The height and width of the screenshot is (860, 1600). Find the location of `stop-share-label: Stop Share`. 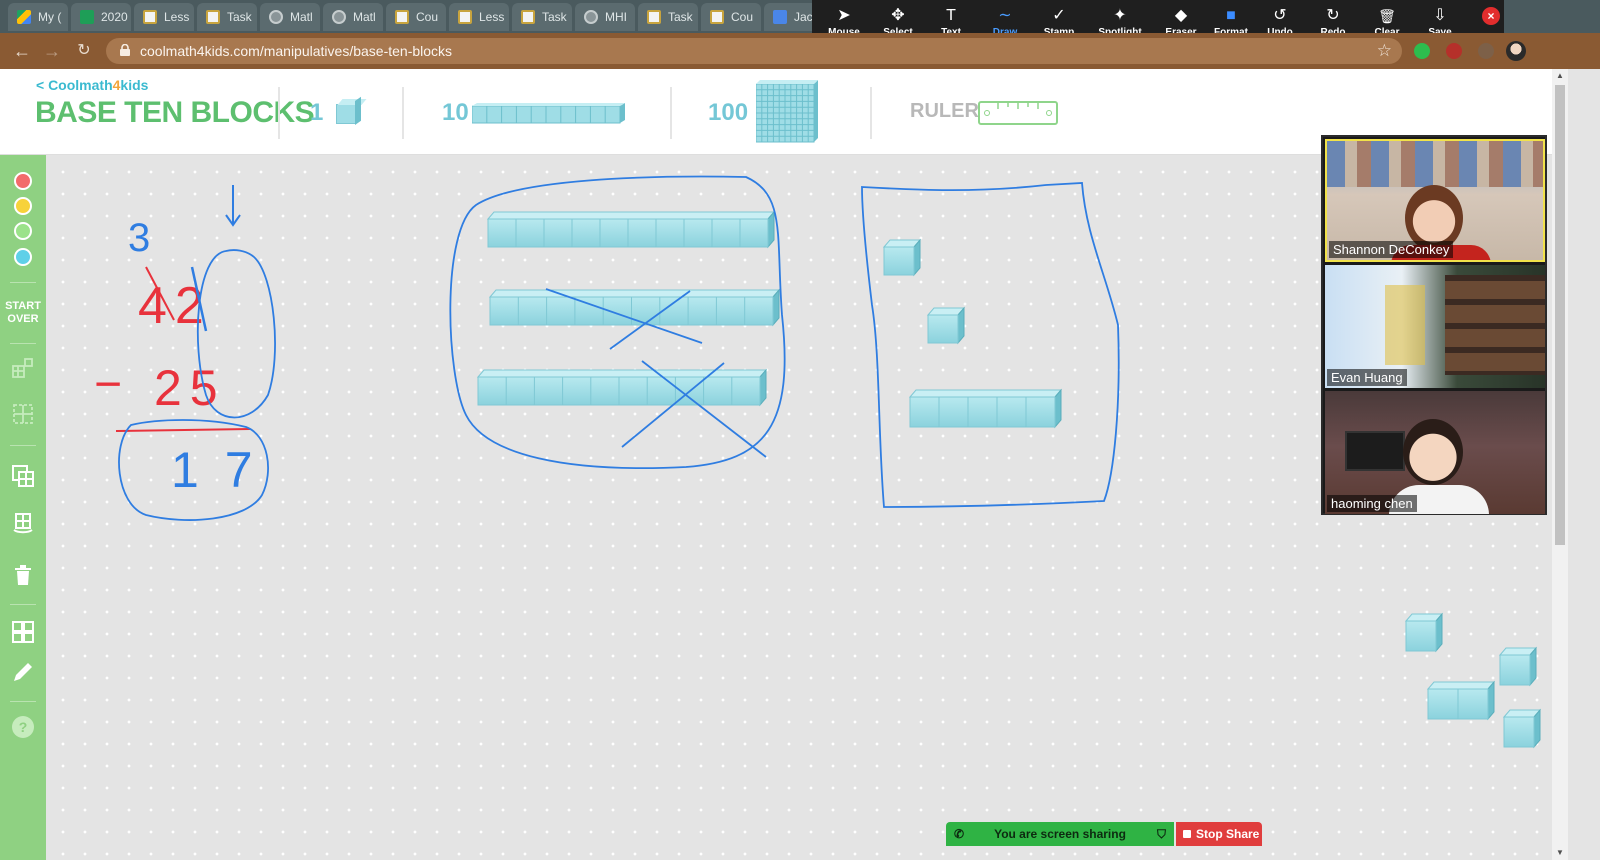

stop-share-label: Stop Share is located at coordinates (1228, 834).